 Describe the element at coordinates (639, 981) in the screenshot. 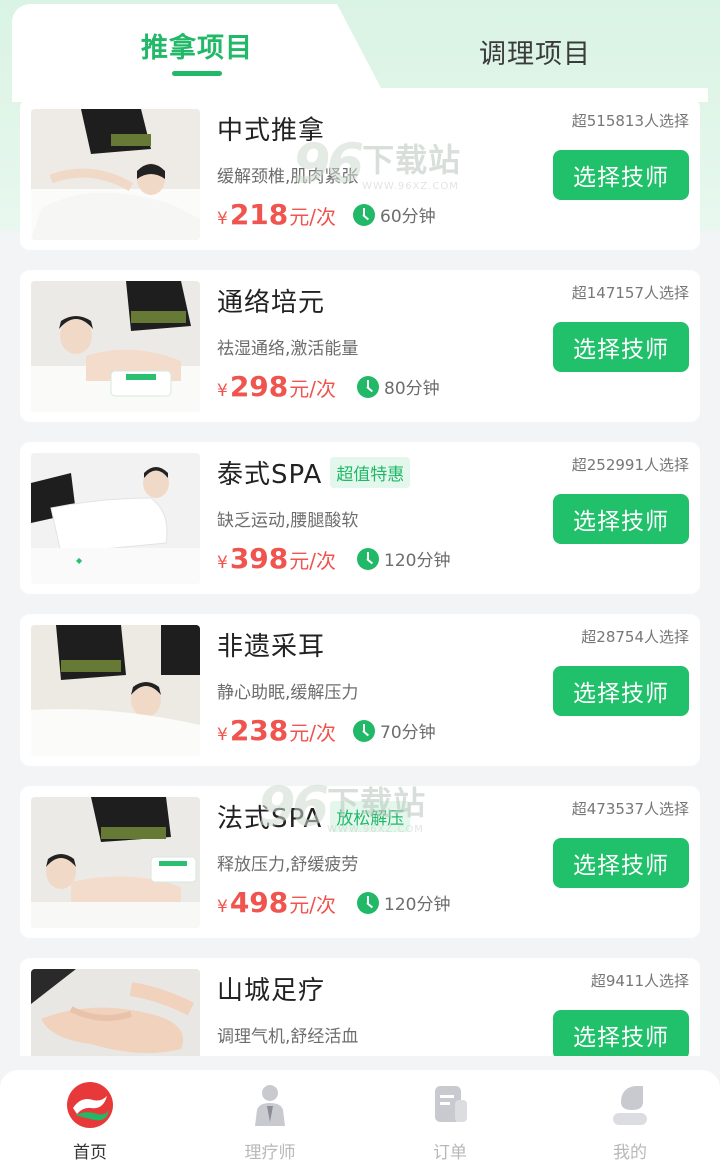

I see `selection-count: 超9411人选择` at that location.